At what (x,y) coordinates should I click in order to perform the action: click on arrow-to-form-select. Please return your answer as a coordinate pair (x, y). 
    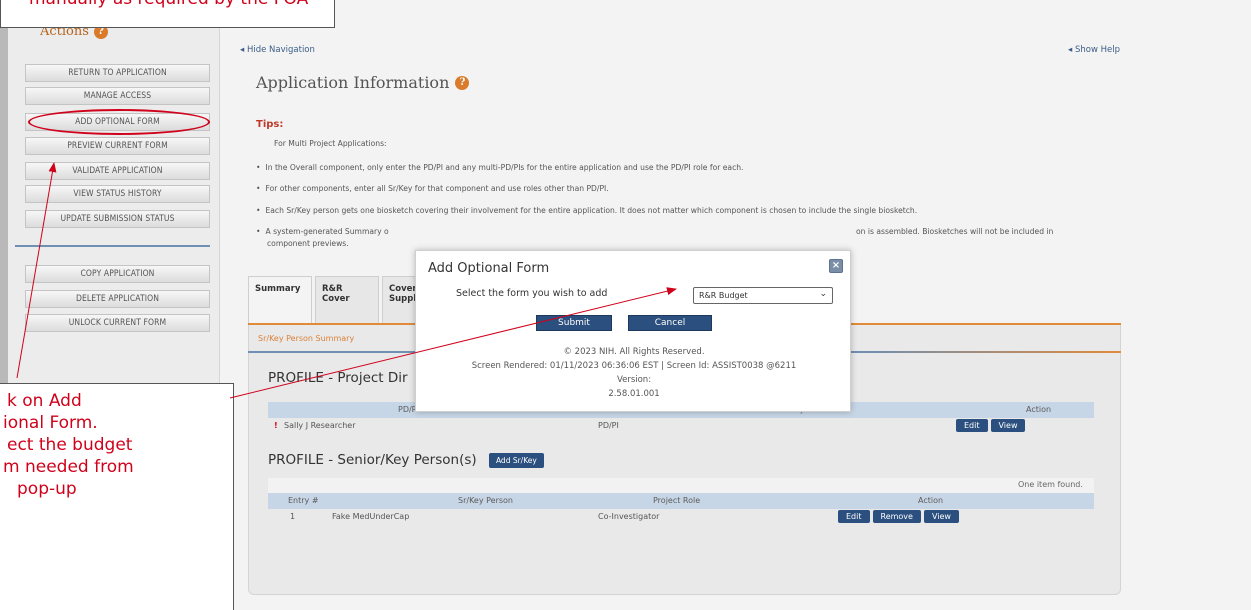
    Looking at the image, I should click on (453, 343).